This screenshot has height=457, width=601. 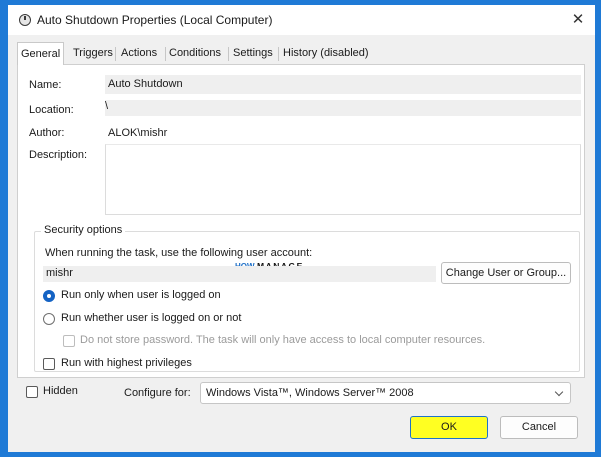 I want to click on description-label: Description:, so click(x=58, y=155).